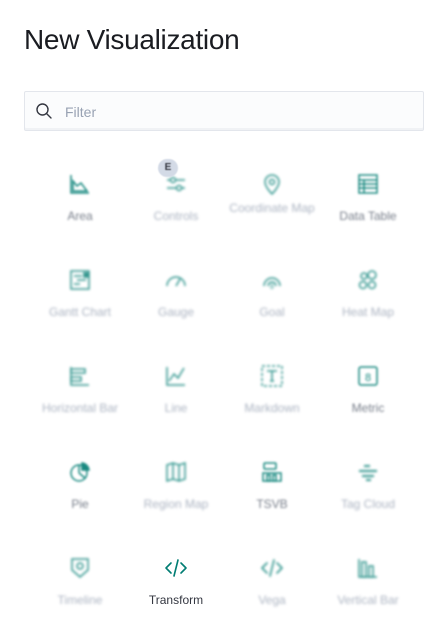  I want to click on heatmap-icon, so click(367, 280).